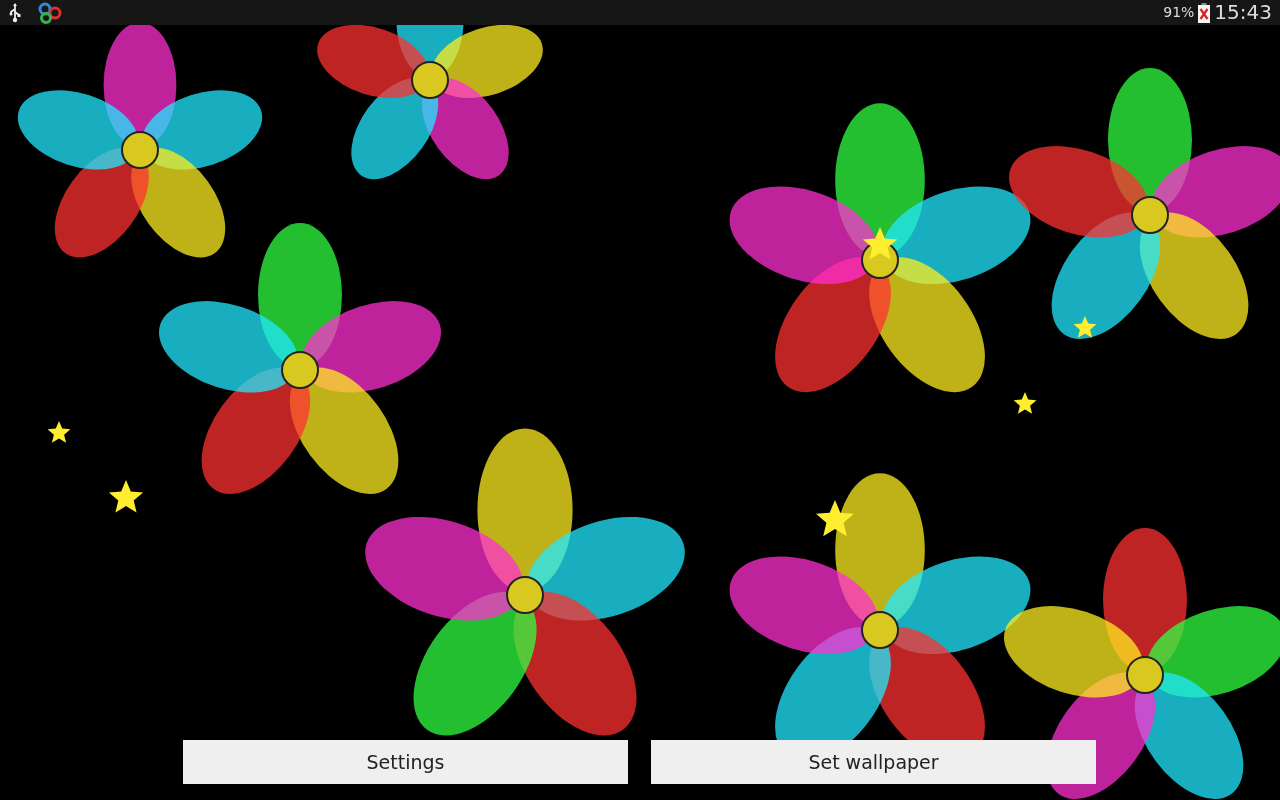  I want to click on battery-percentage: 91%, so click(1179, 12).